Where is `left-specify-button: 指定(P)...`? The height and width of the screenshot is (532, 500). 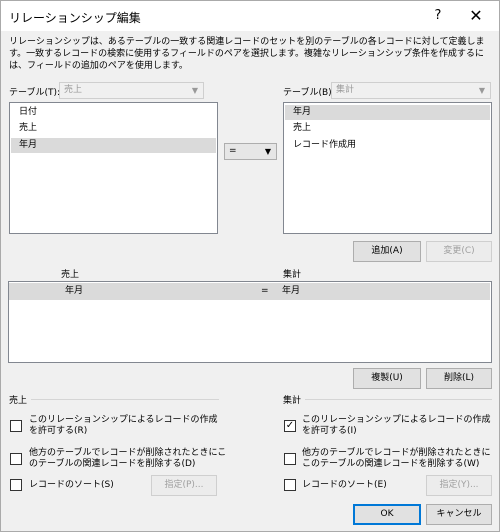 left-specify-button: 指定(P)... is located at coordinates (184, 485).